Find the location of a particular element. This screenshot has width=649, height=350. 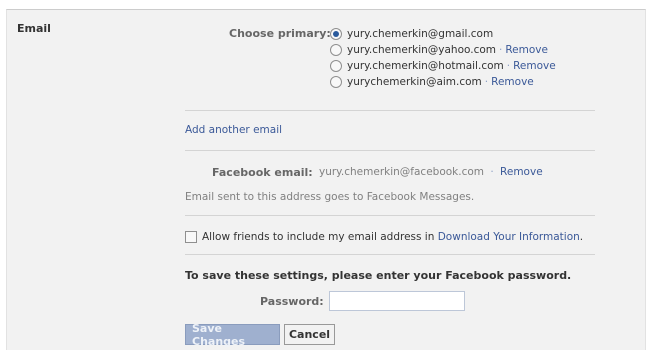

email-address: yurychemerkin@aim.com is located at coordinates (414, 81).